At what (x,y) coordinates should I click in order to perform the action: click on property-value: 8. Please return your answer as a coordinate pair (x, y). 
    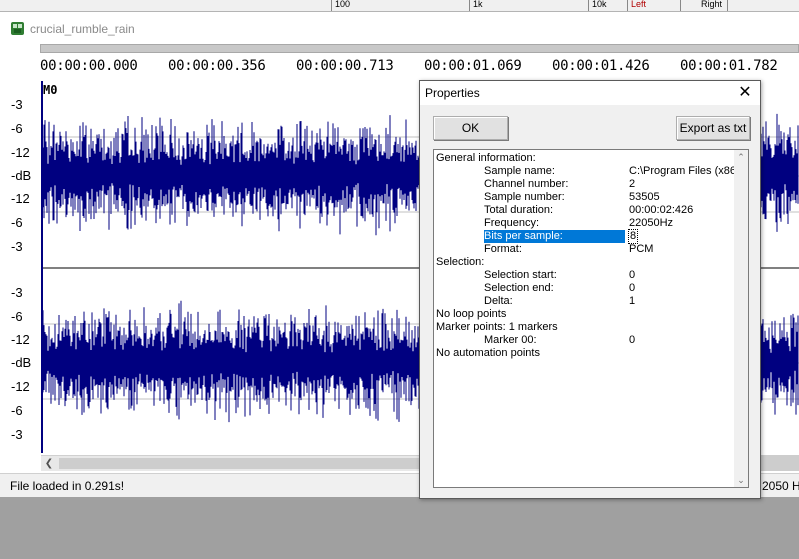
    Looking at the image, I should click on (633, 236).